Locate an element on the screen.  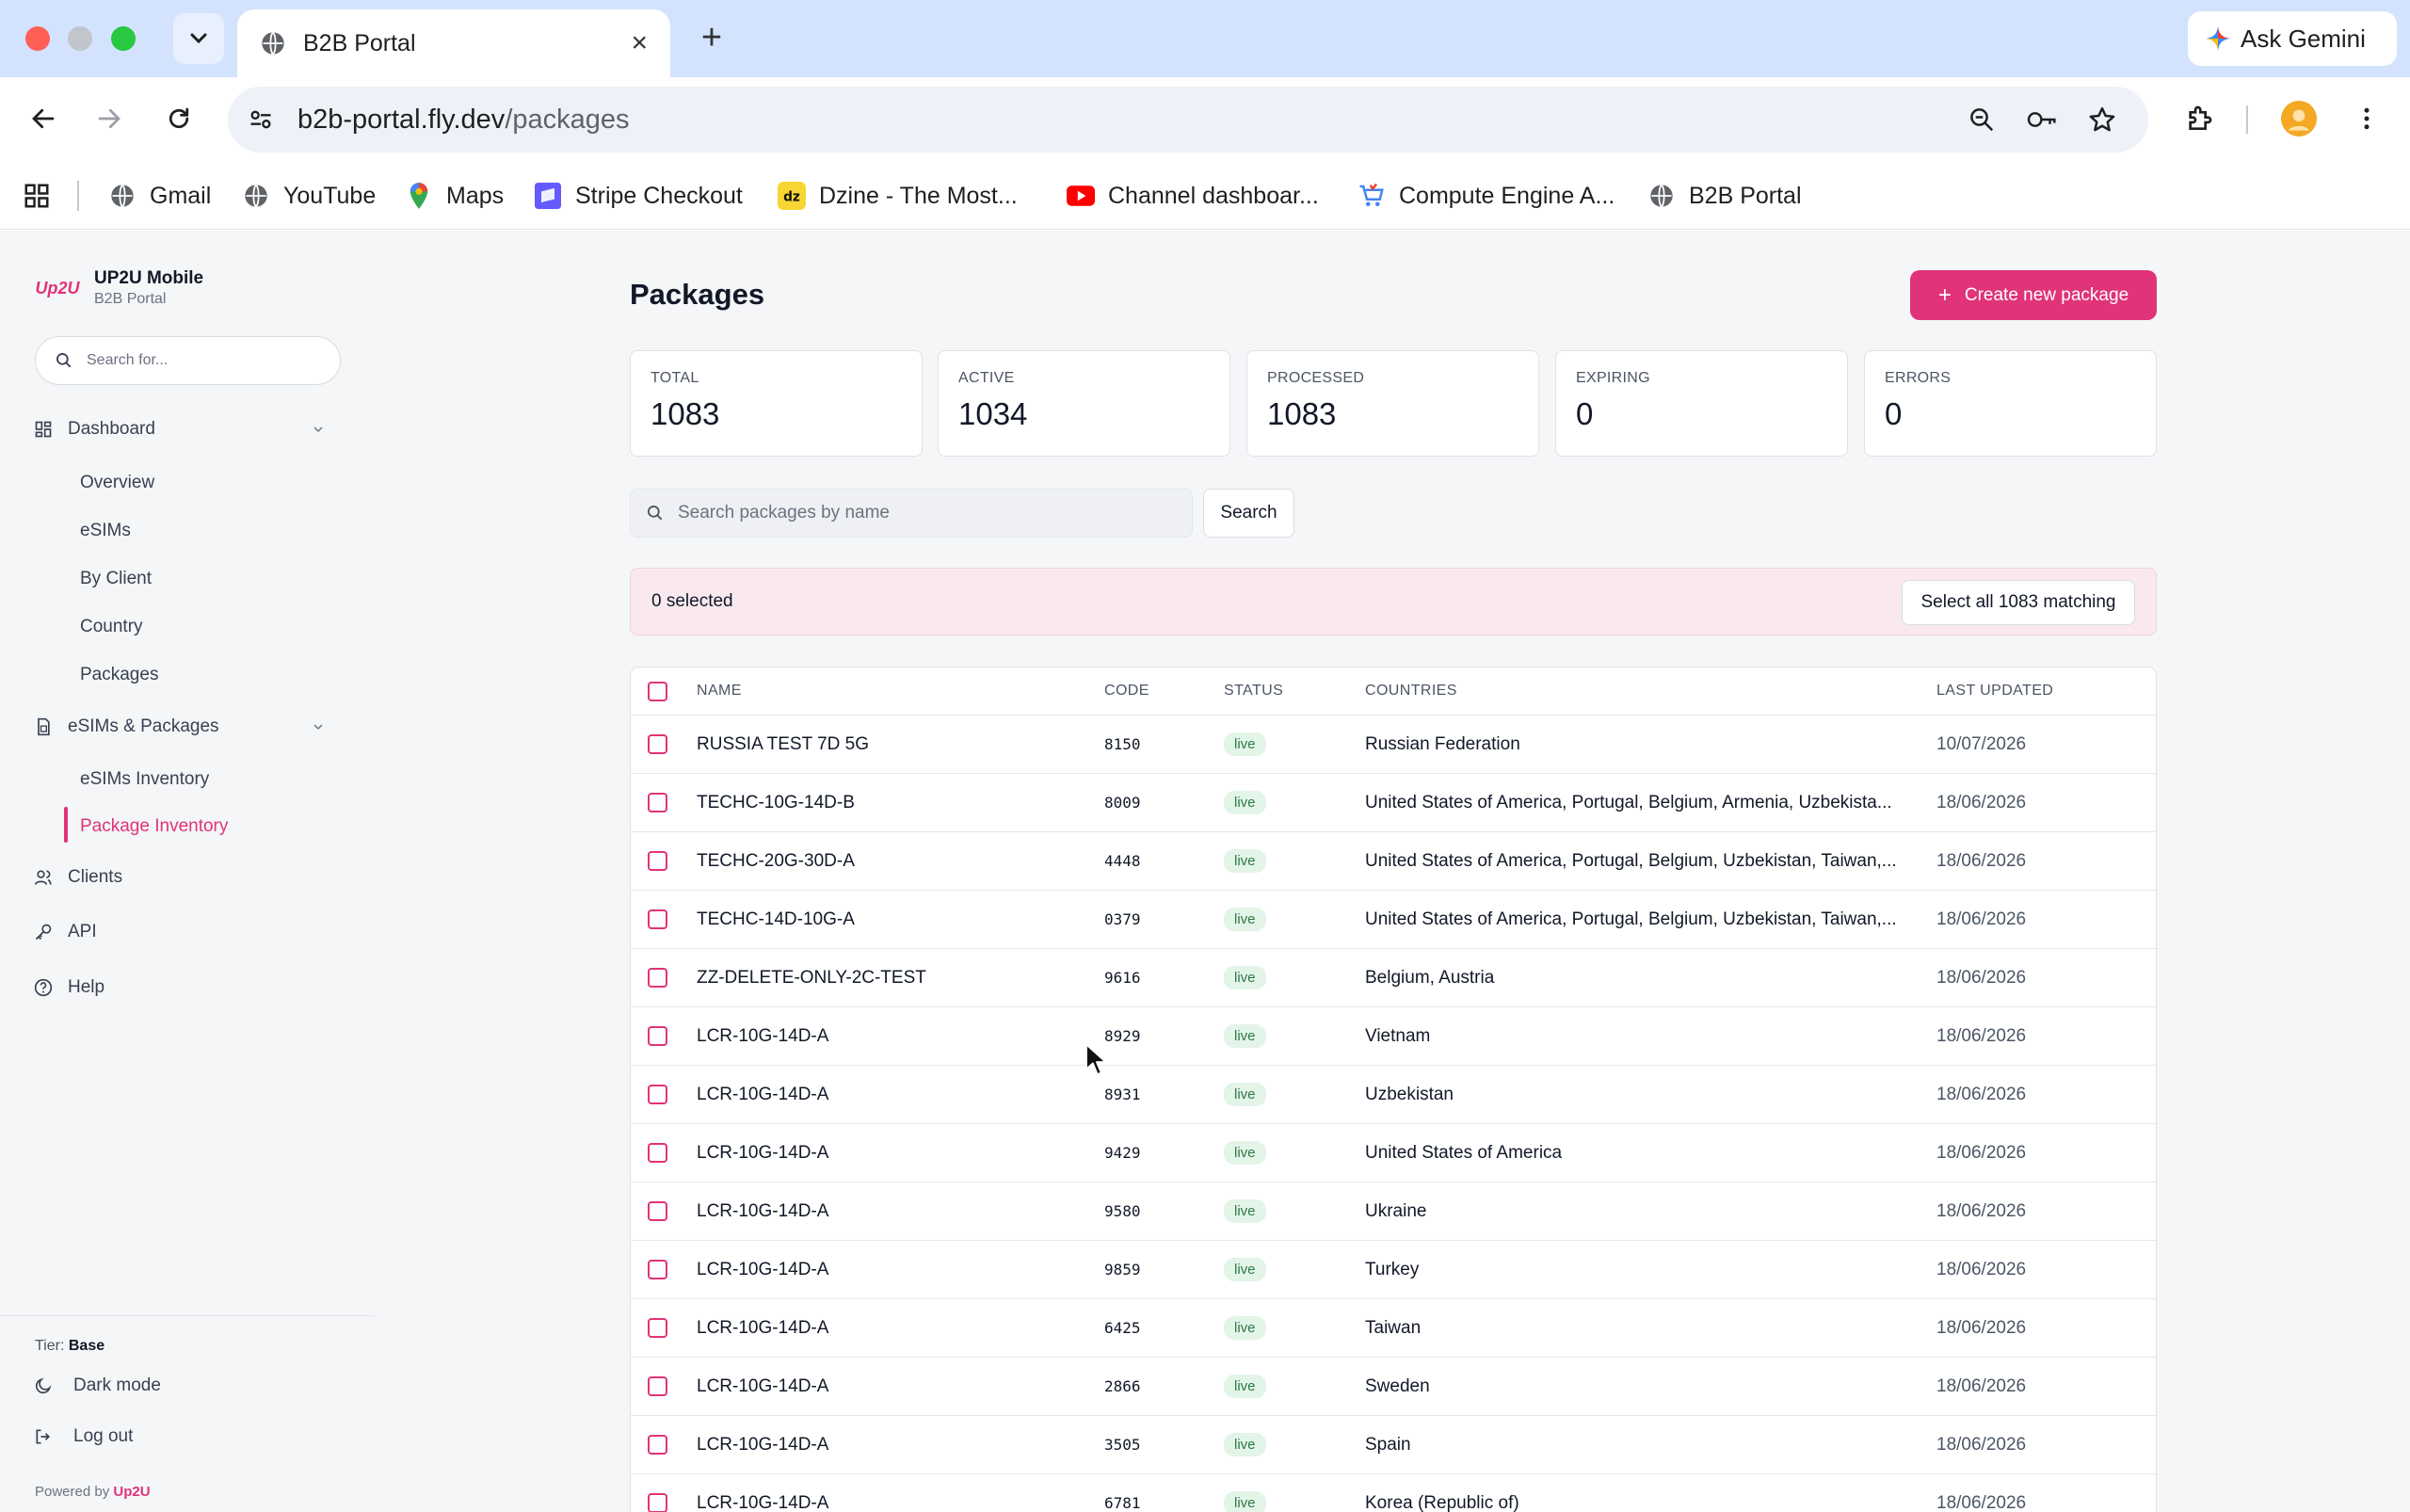
new-tab-button: + is located at coordinates (712, 37).